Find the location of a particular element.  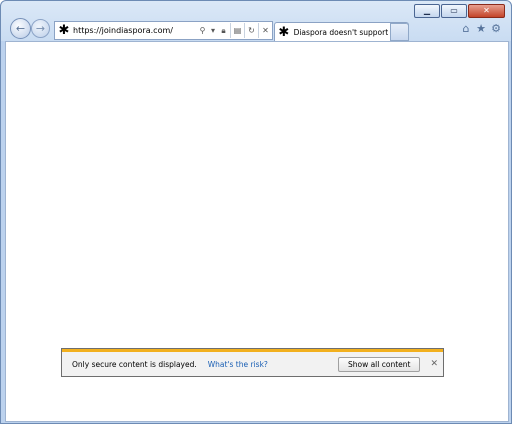

command-toolbar: ⌂ ★ ⚙ is located at coordinates (480, 29).